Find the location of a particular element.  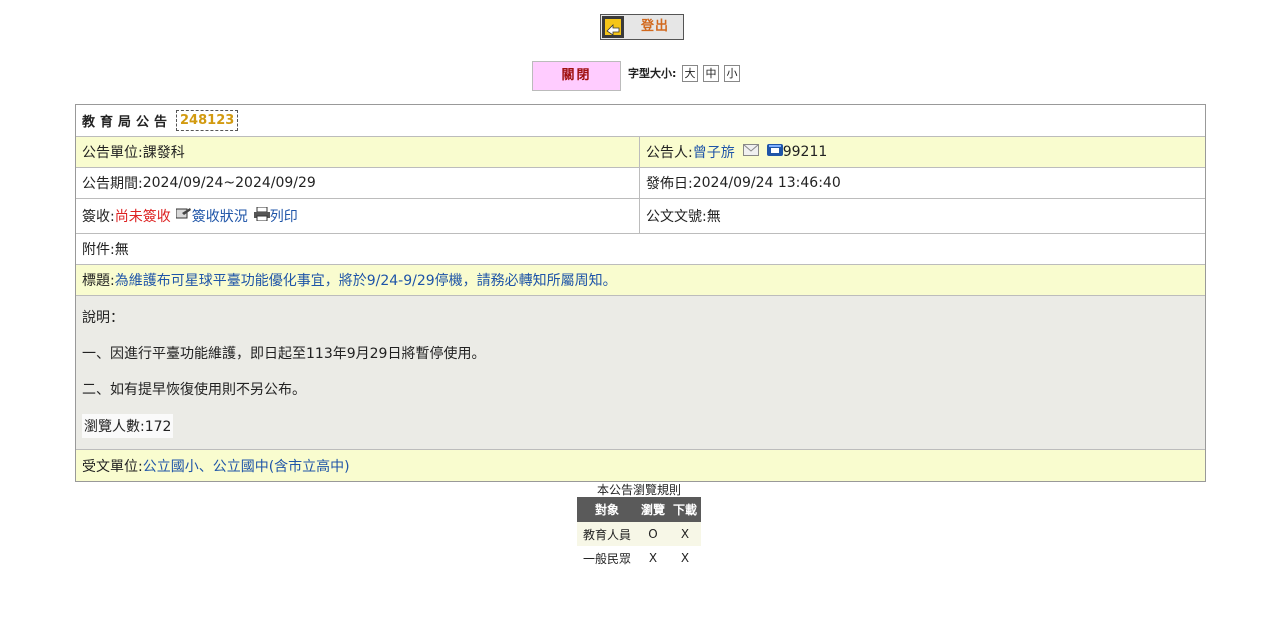

recipients-row: 受文單位: 公立國小、公立國中(含市立高中) is located at coordinates (640, 465).